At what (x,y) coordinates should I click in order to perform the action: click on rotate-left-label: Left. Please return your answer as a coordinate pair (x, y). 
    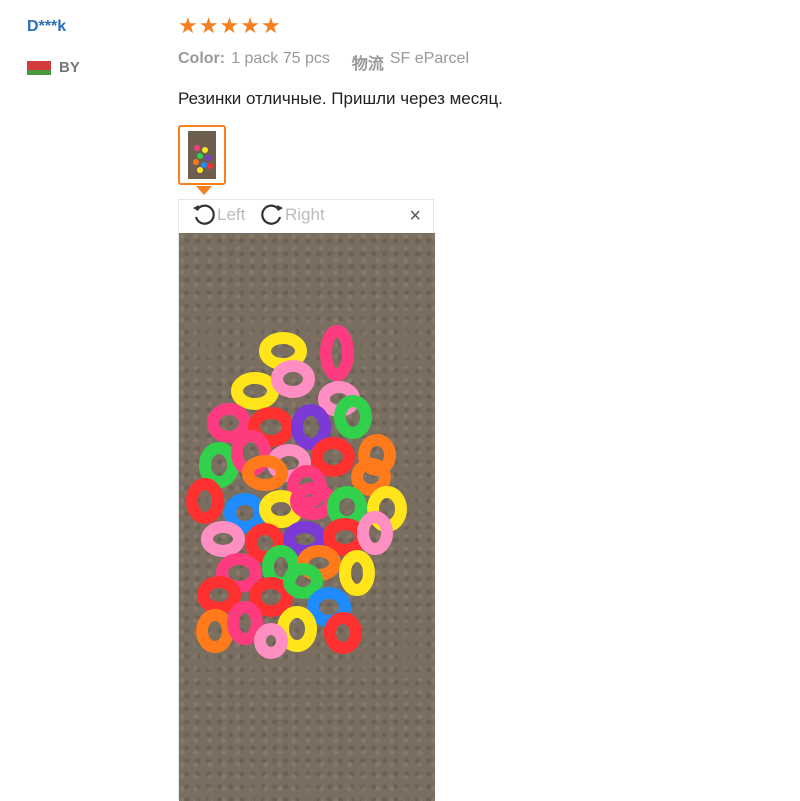
    Looking at the image, I should click on (231, 214).